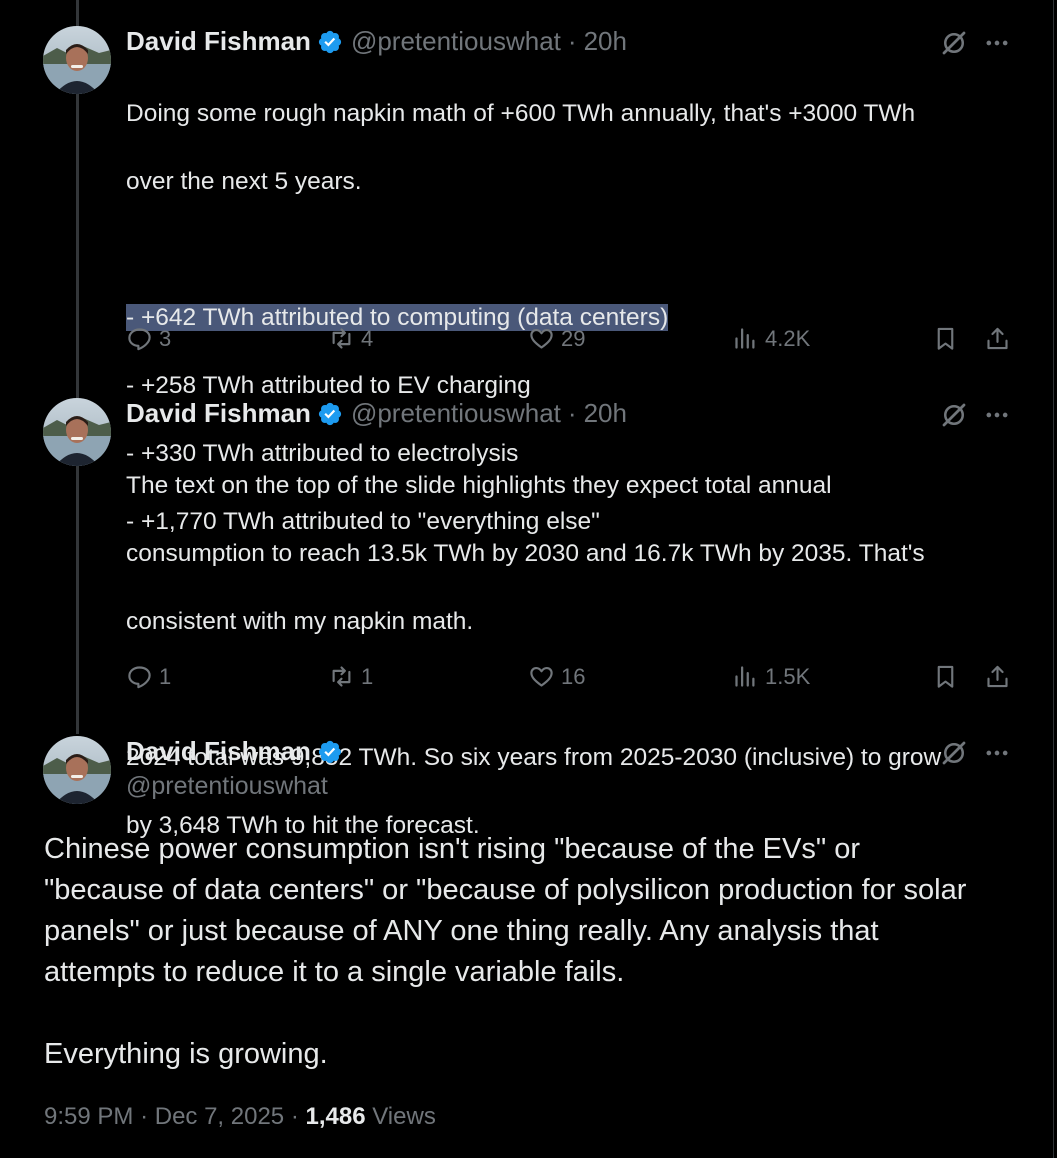 This screenshot has height=1158, width=1057. I want to click on views-button: 4.2K, so click(771, 338).